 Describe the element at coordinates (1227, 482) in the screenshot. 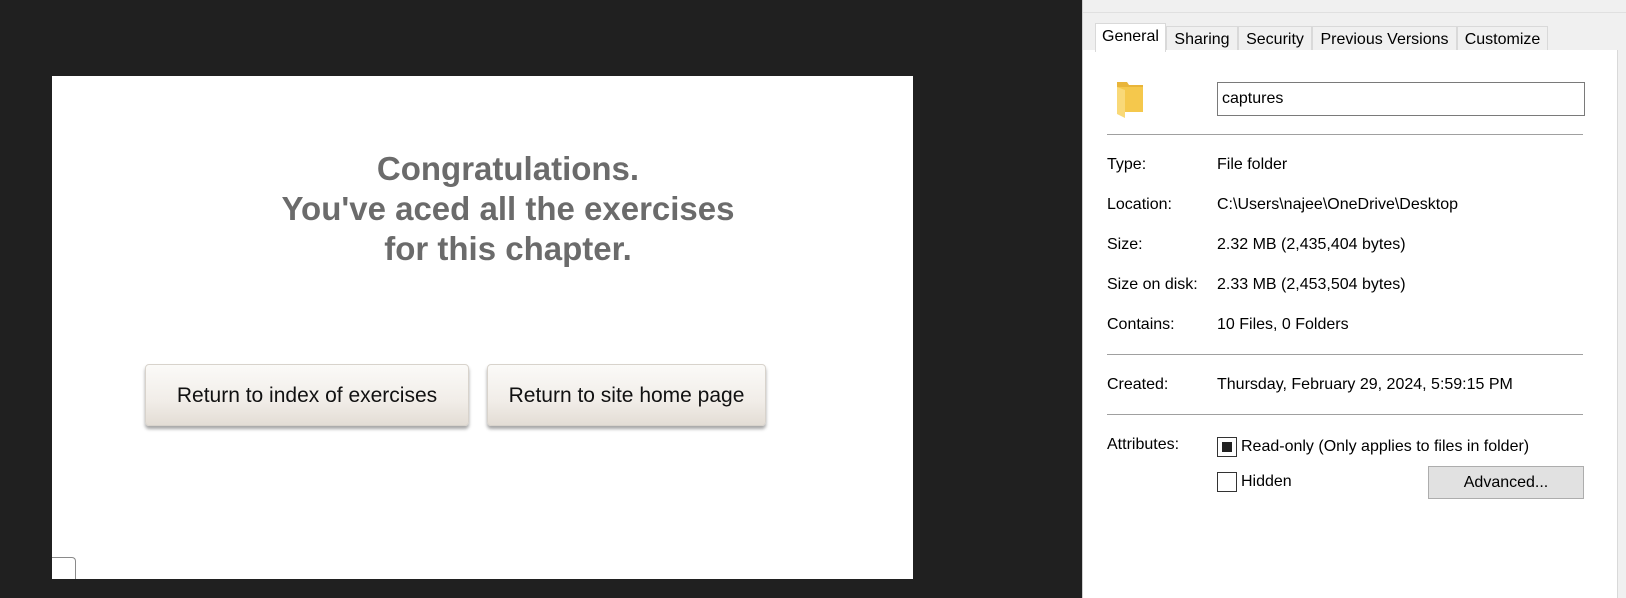

I see `hidden-checkbox` at that location.